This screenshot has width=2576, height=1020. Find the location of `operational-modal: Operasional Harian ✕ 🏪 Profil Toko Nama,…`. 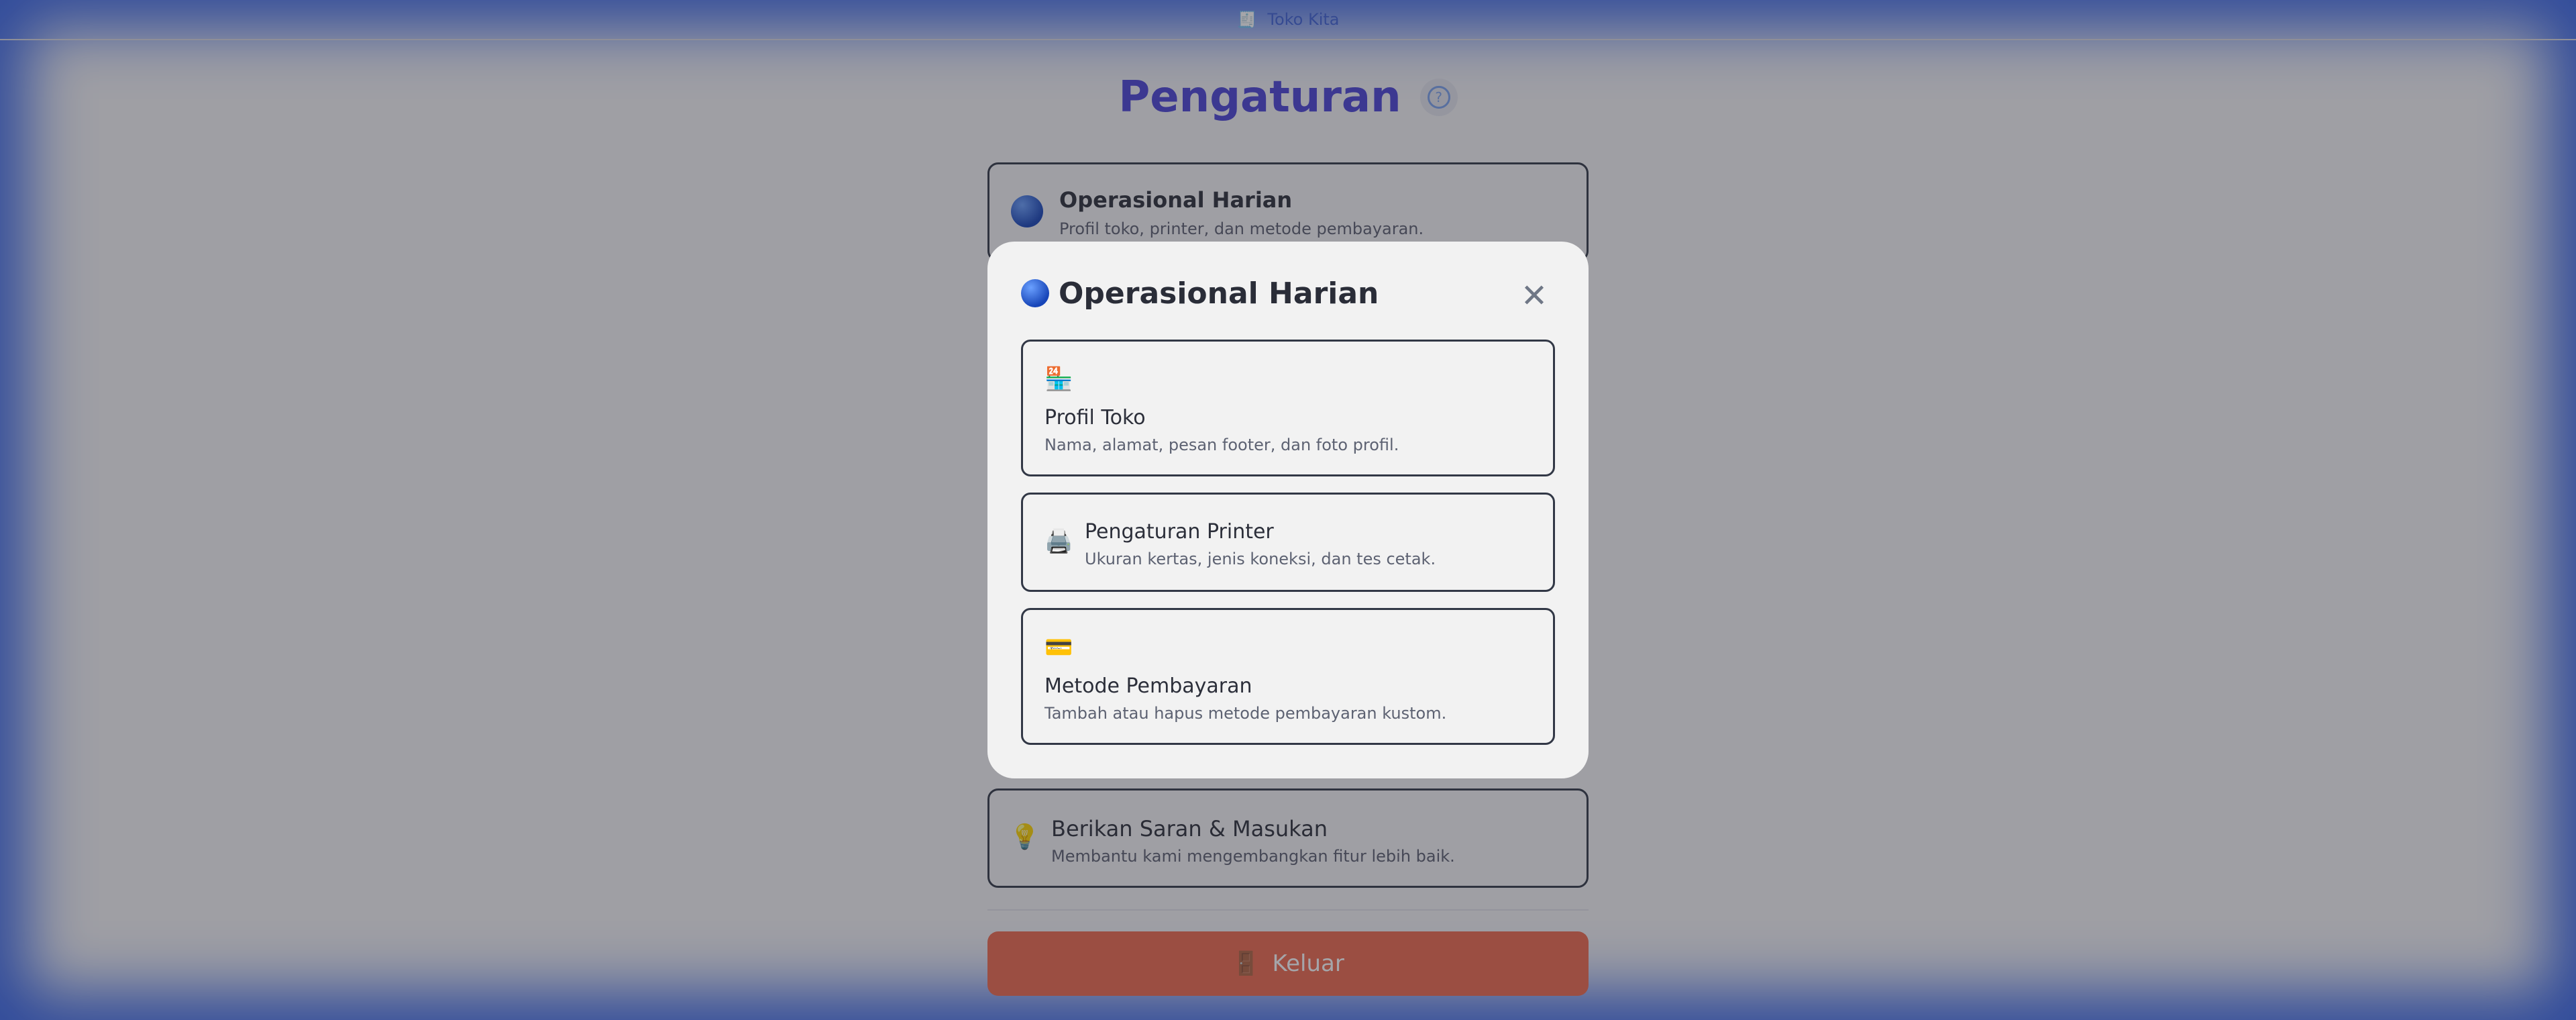

operational-modal: Operasional Harian ✕ 🏪 Profil Toko Nama,… is located at coordinates (1288, 510).